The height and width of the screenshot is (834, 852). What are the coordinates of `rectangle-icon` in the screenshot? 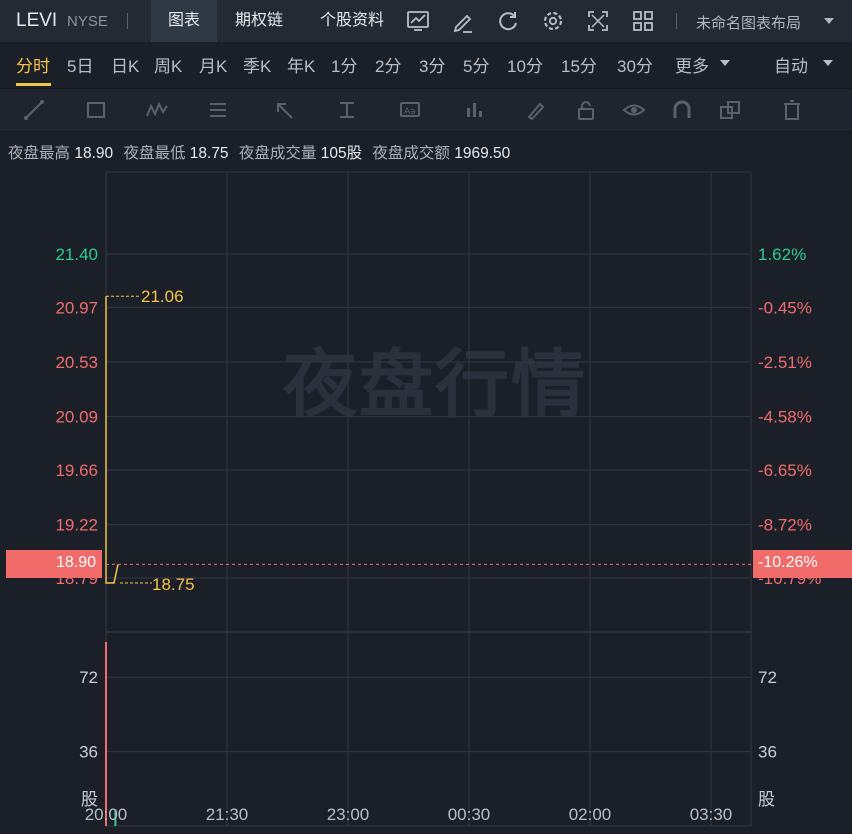 It's located at (96, 110).